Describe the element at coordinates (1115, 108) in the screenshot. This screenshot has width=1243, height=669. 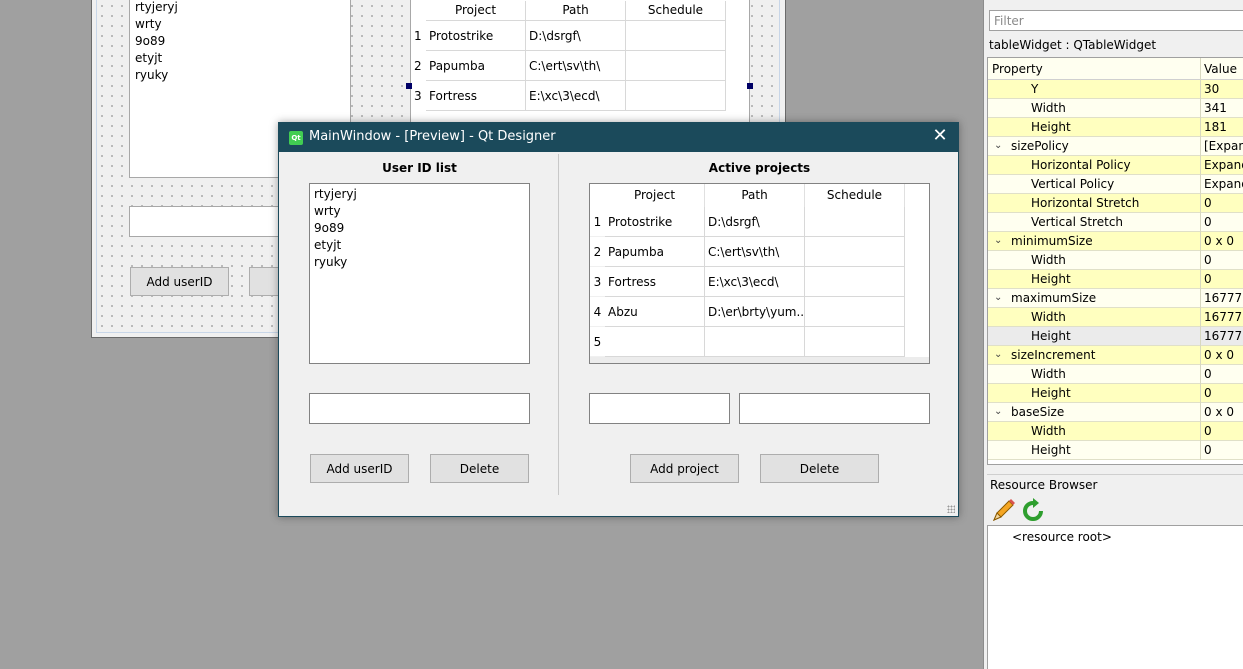
I see `property-row: Width 341` at that location.